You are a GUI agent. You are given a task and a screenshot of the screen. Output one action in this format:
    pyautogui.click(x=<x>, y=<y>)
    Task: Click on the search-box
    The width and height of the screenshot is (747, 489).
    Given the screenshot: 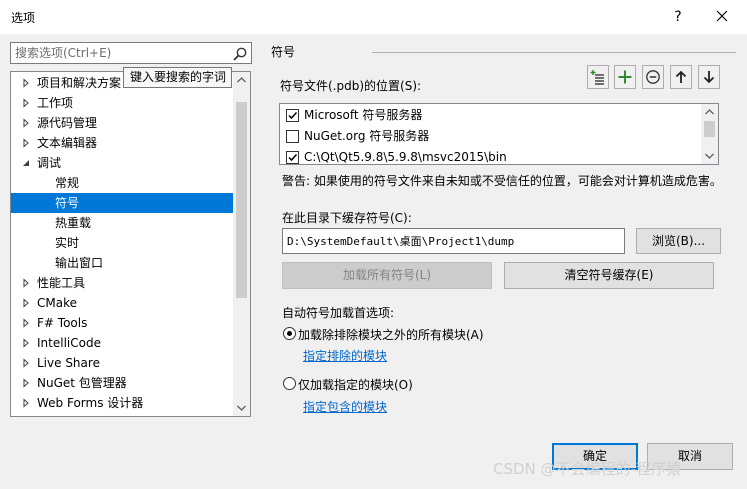 What is the action you would take?
    pyautogui.click(x=131, y=53)
    